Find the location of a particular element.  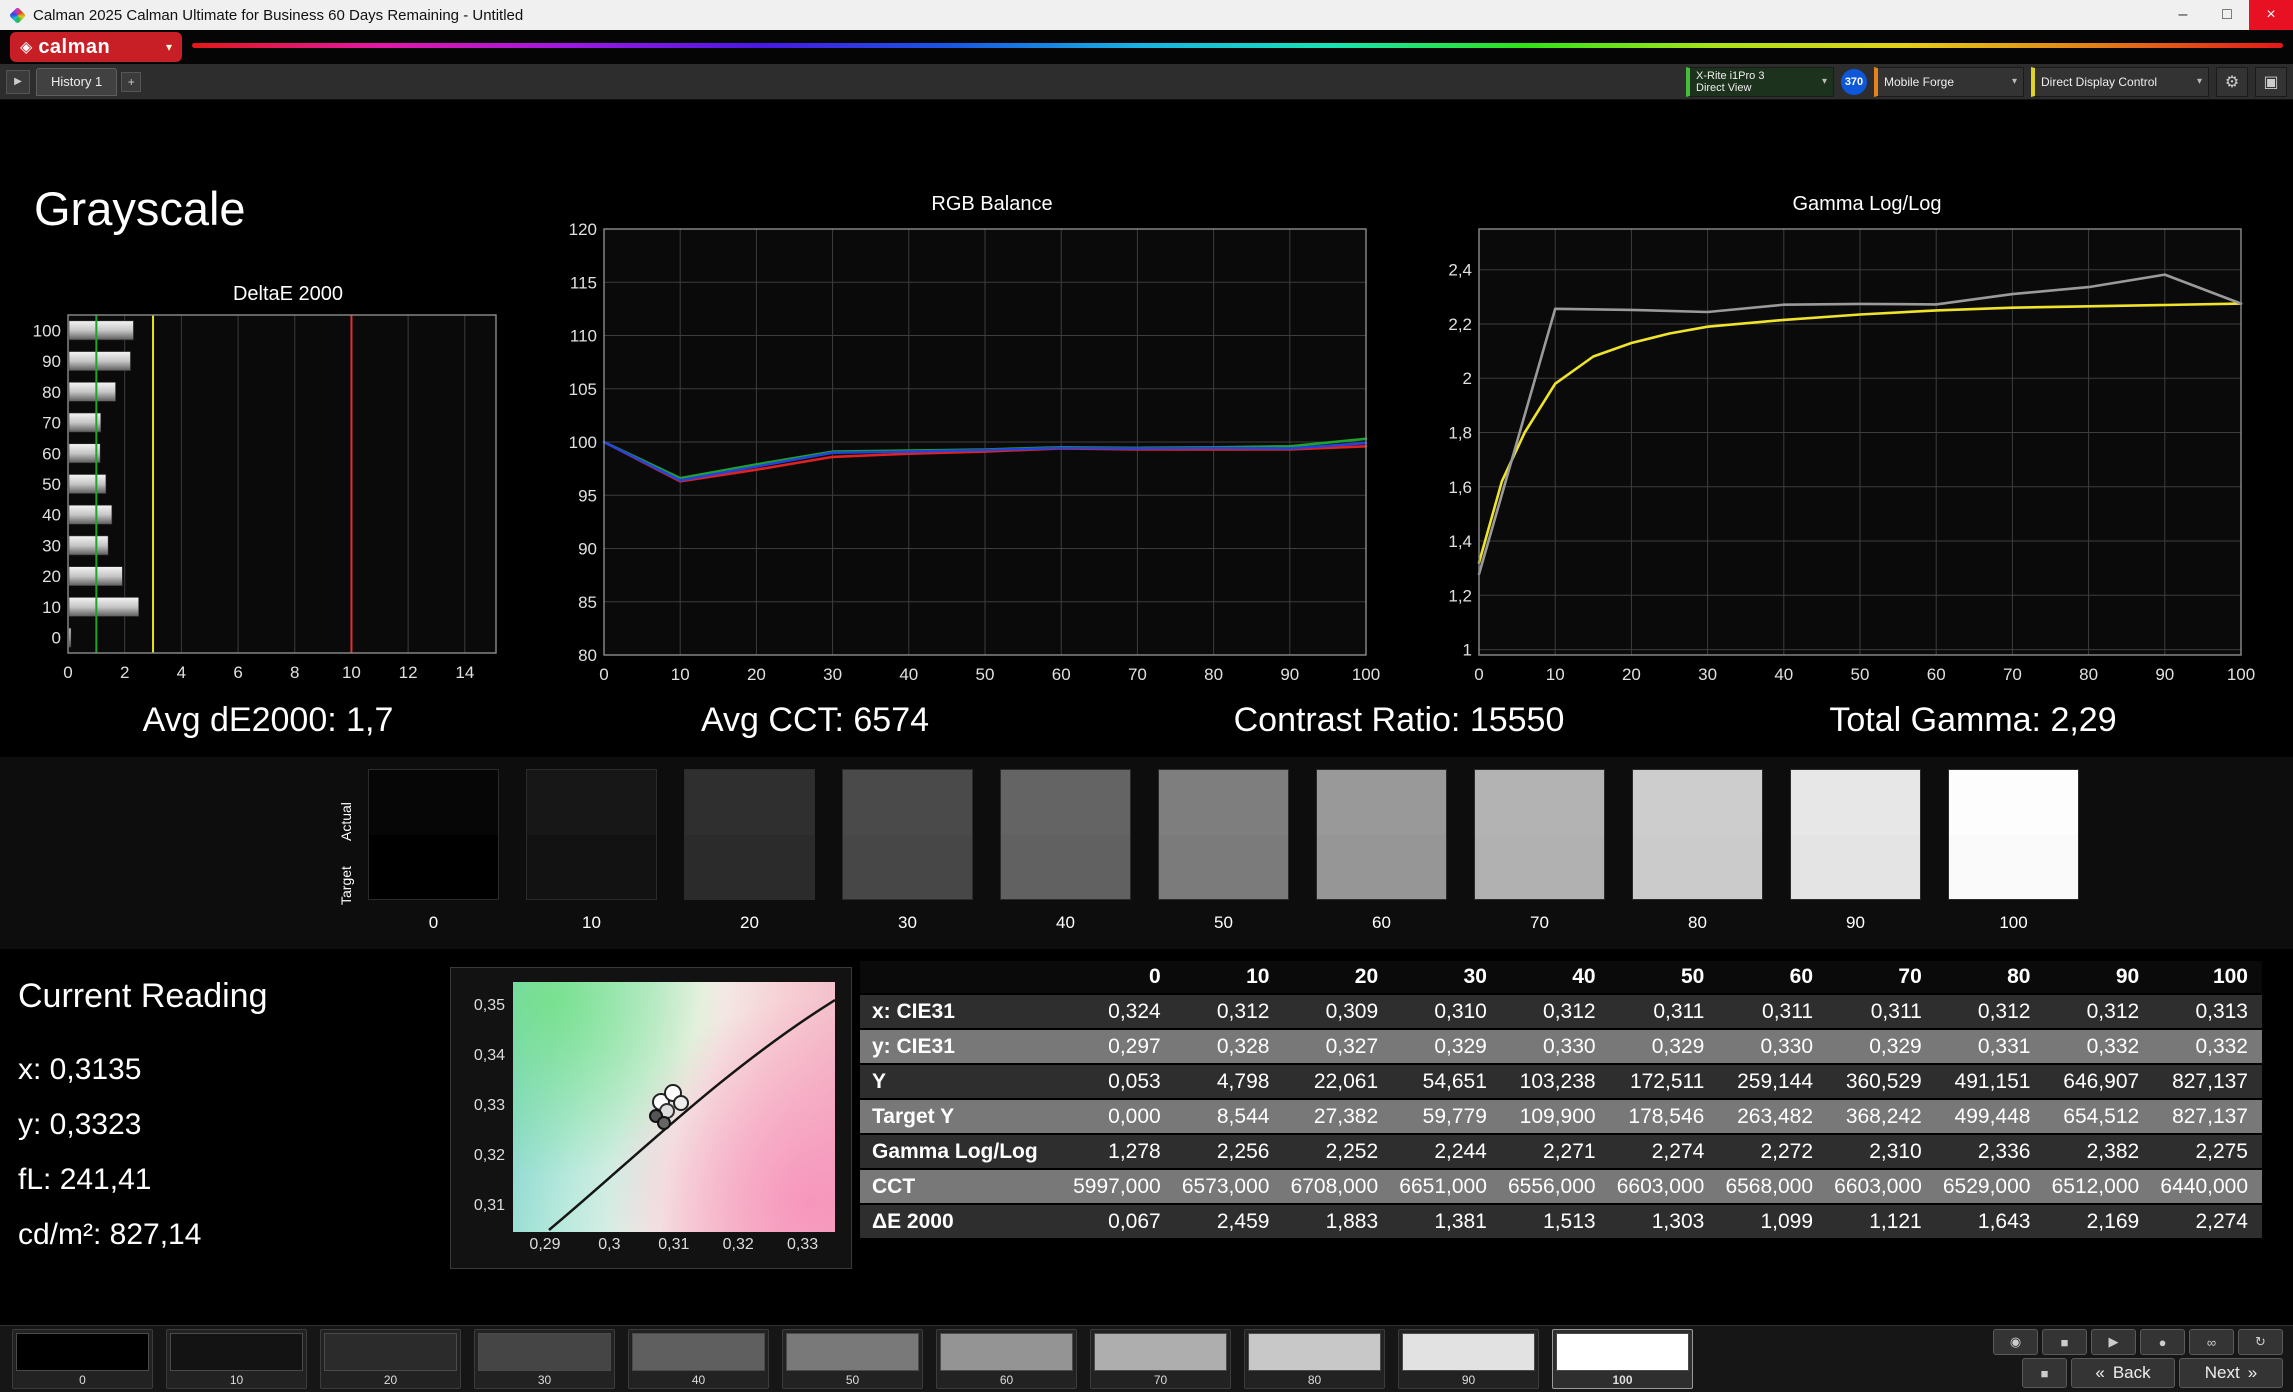

actual-row-label: Actual is located at coordinates (346, 821).